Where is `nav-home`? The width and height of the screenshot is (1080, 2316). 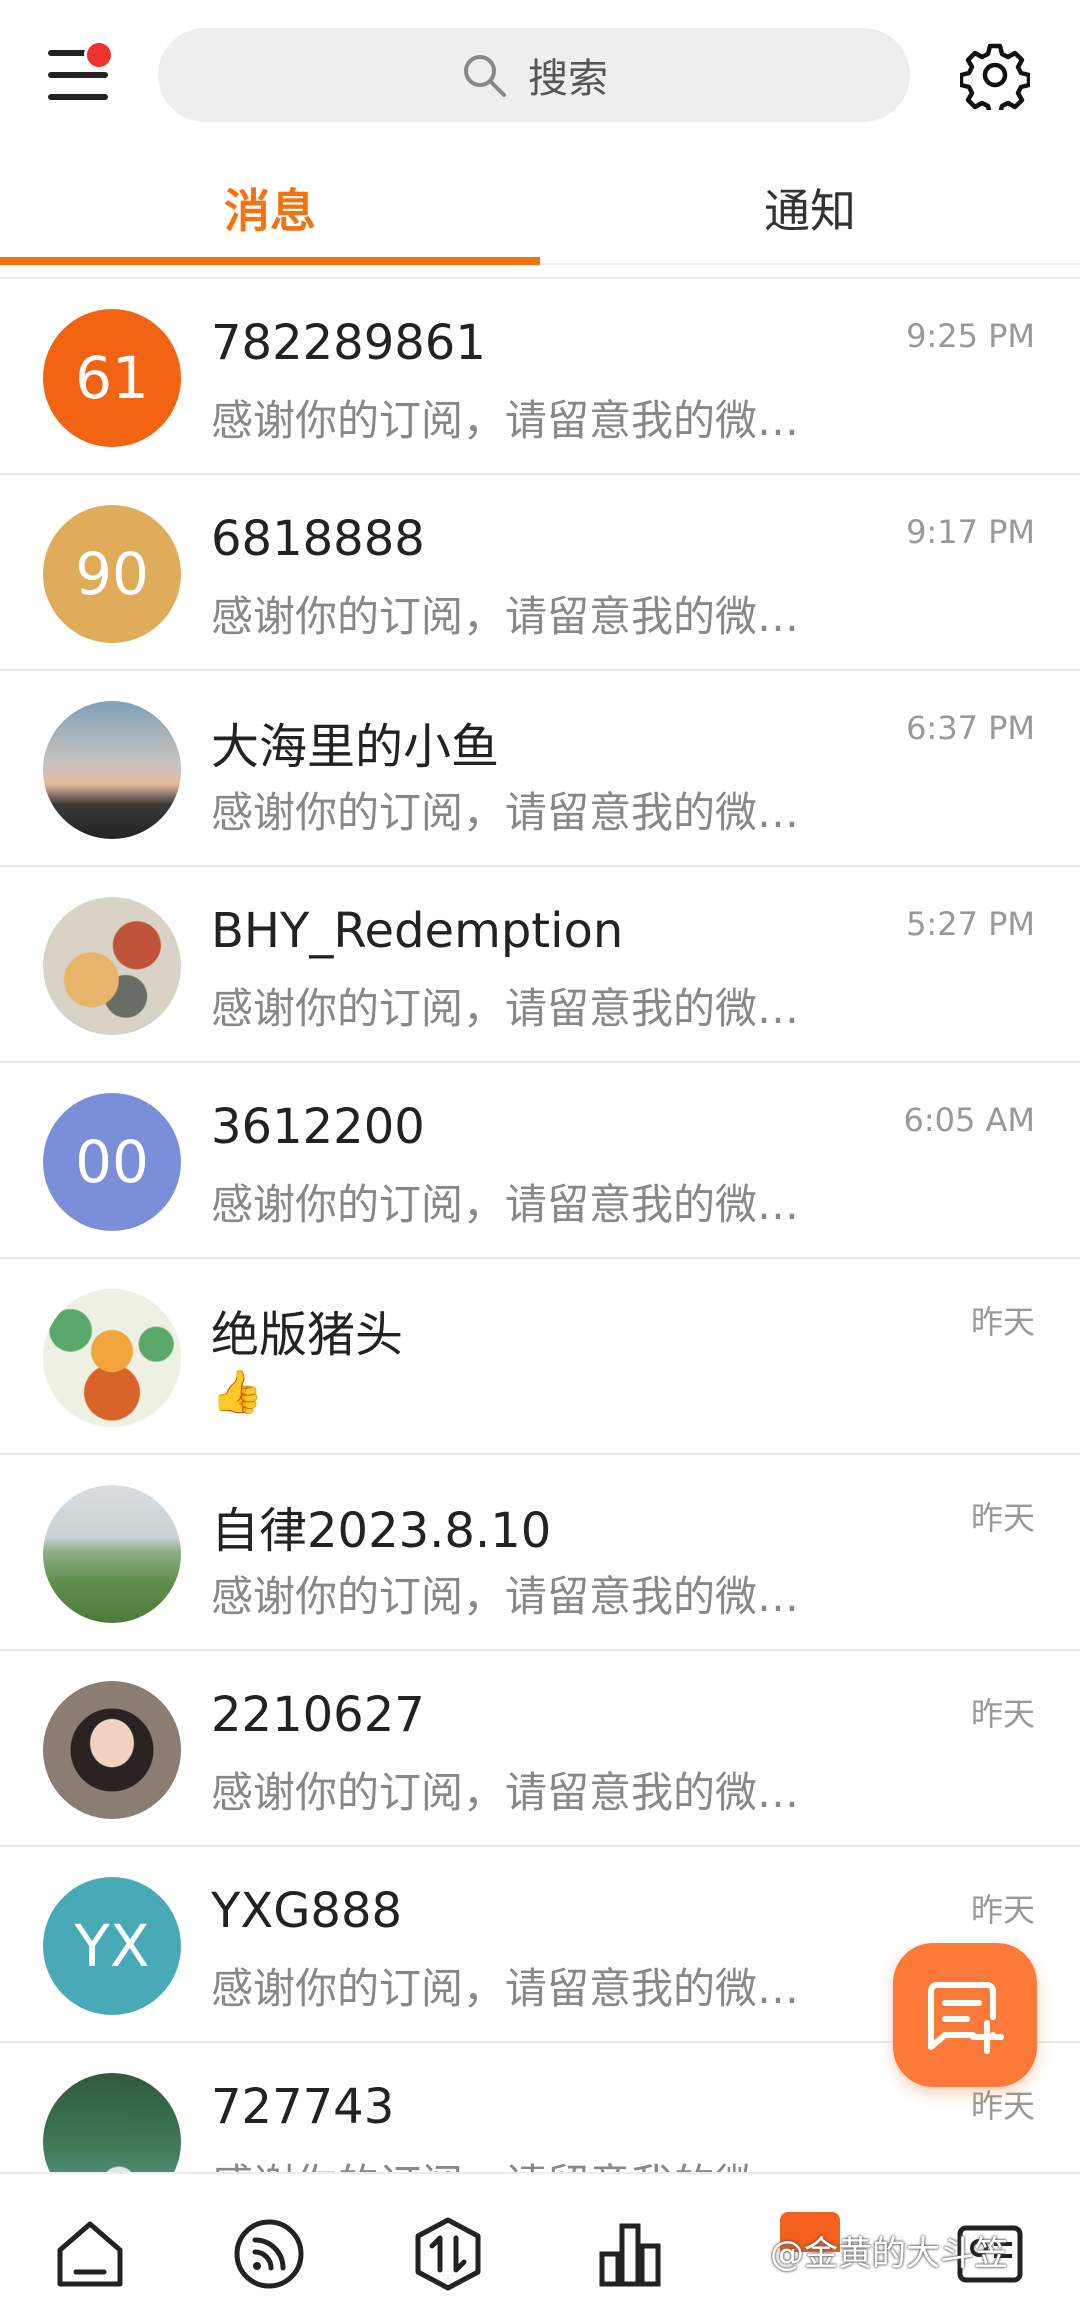 nav-home is located at coordinates (90, 2254).